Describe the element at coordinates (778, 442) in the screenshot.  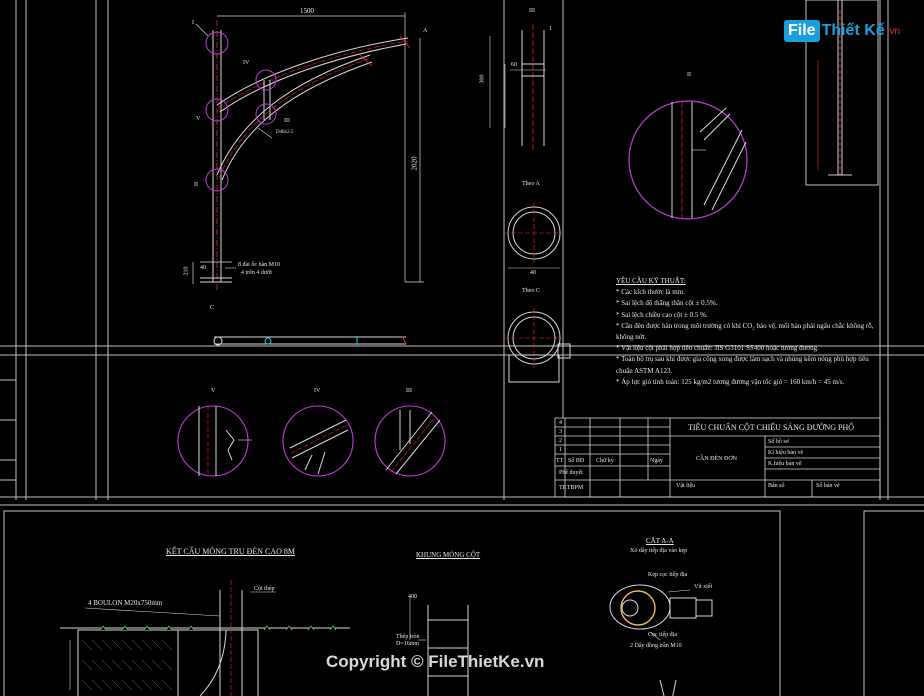
I see `so-ho-so: Số hồ sơ` at that location.